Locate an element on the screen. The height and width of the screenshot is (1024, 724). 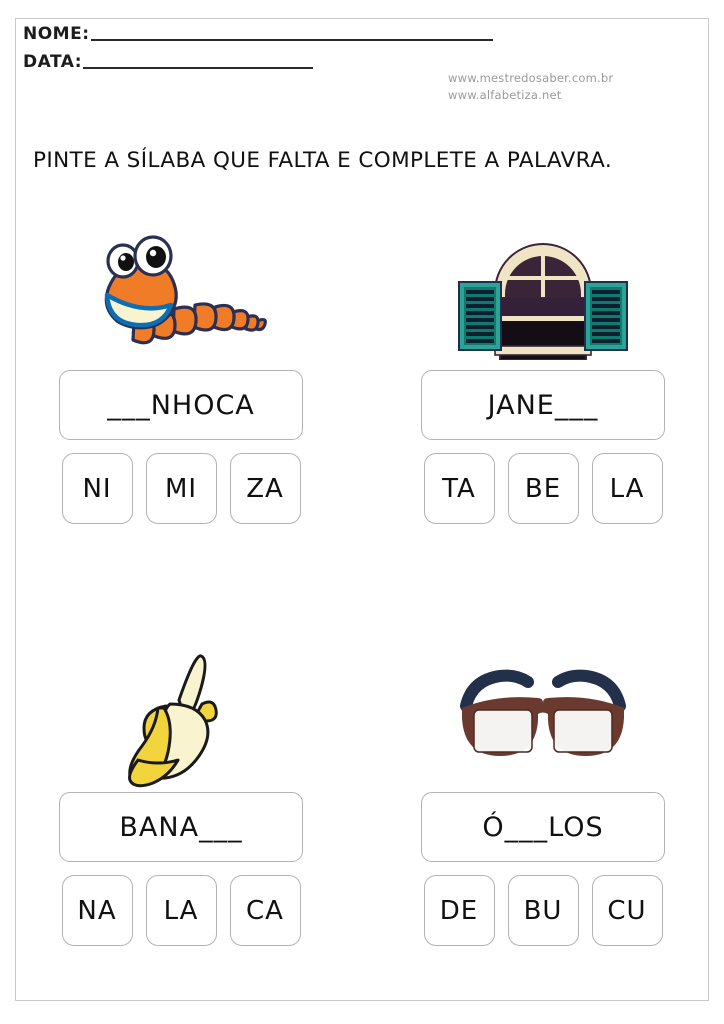
syllable-option: ZA is located at coordinates (265, 488).